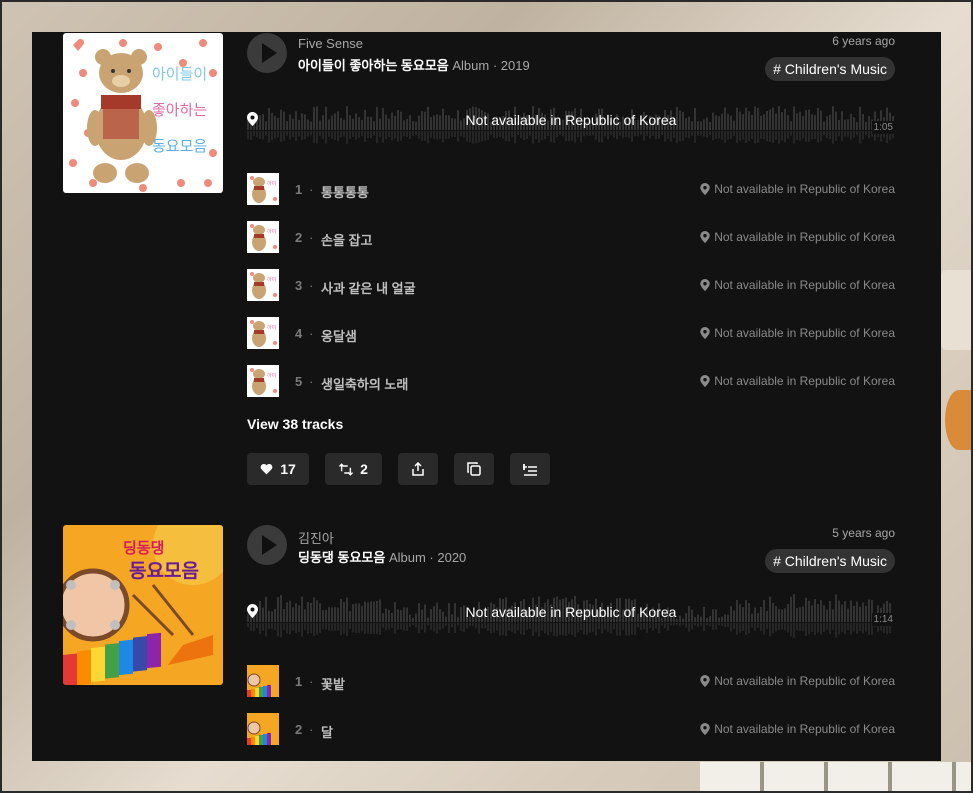 The height and width of the screenshot is (793, 973). I want to click on availability-text: Not available in Republic of Korea, so click(804, 681).